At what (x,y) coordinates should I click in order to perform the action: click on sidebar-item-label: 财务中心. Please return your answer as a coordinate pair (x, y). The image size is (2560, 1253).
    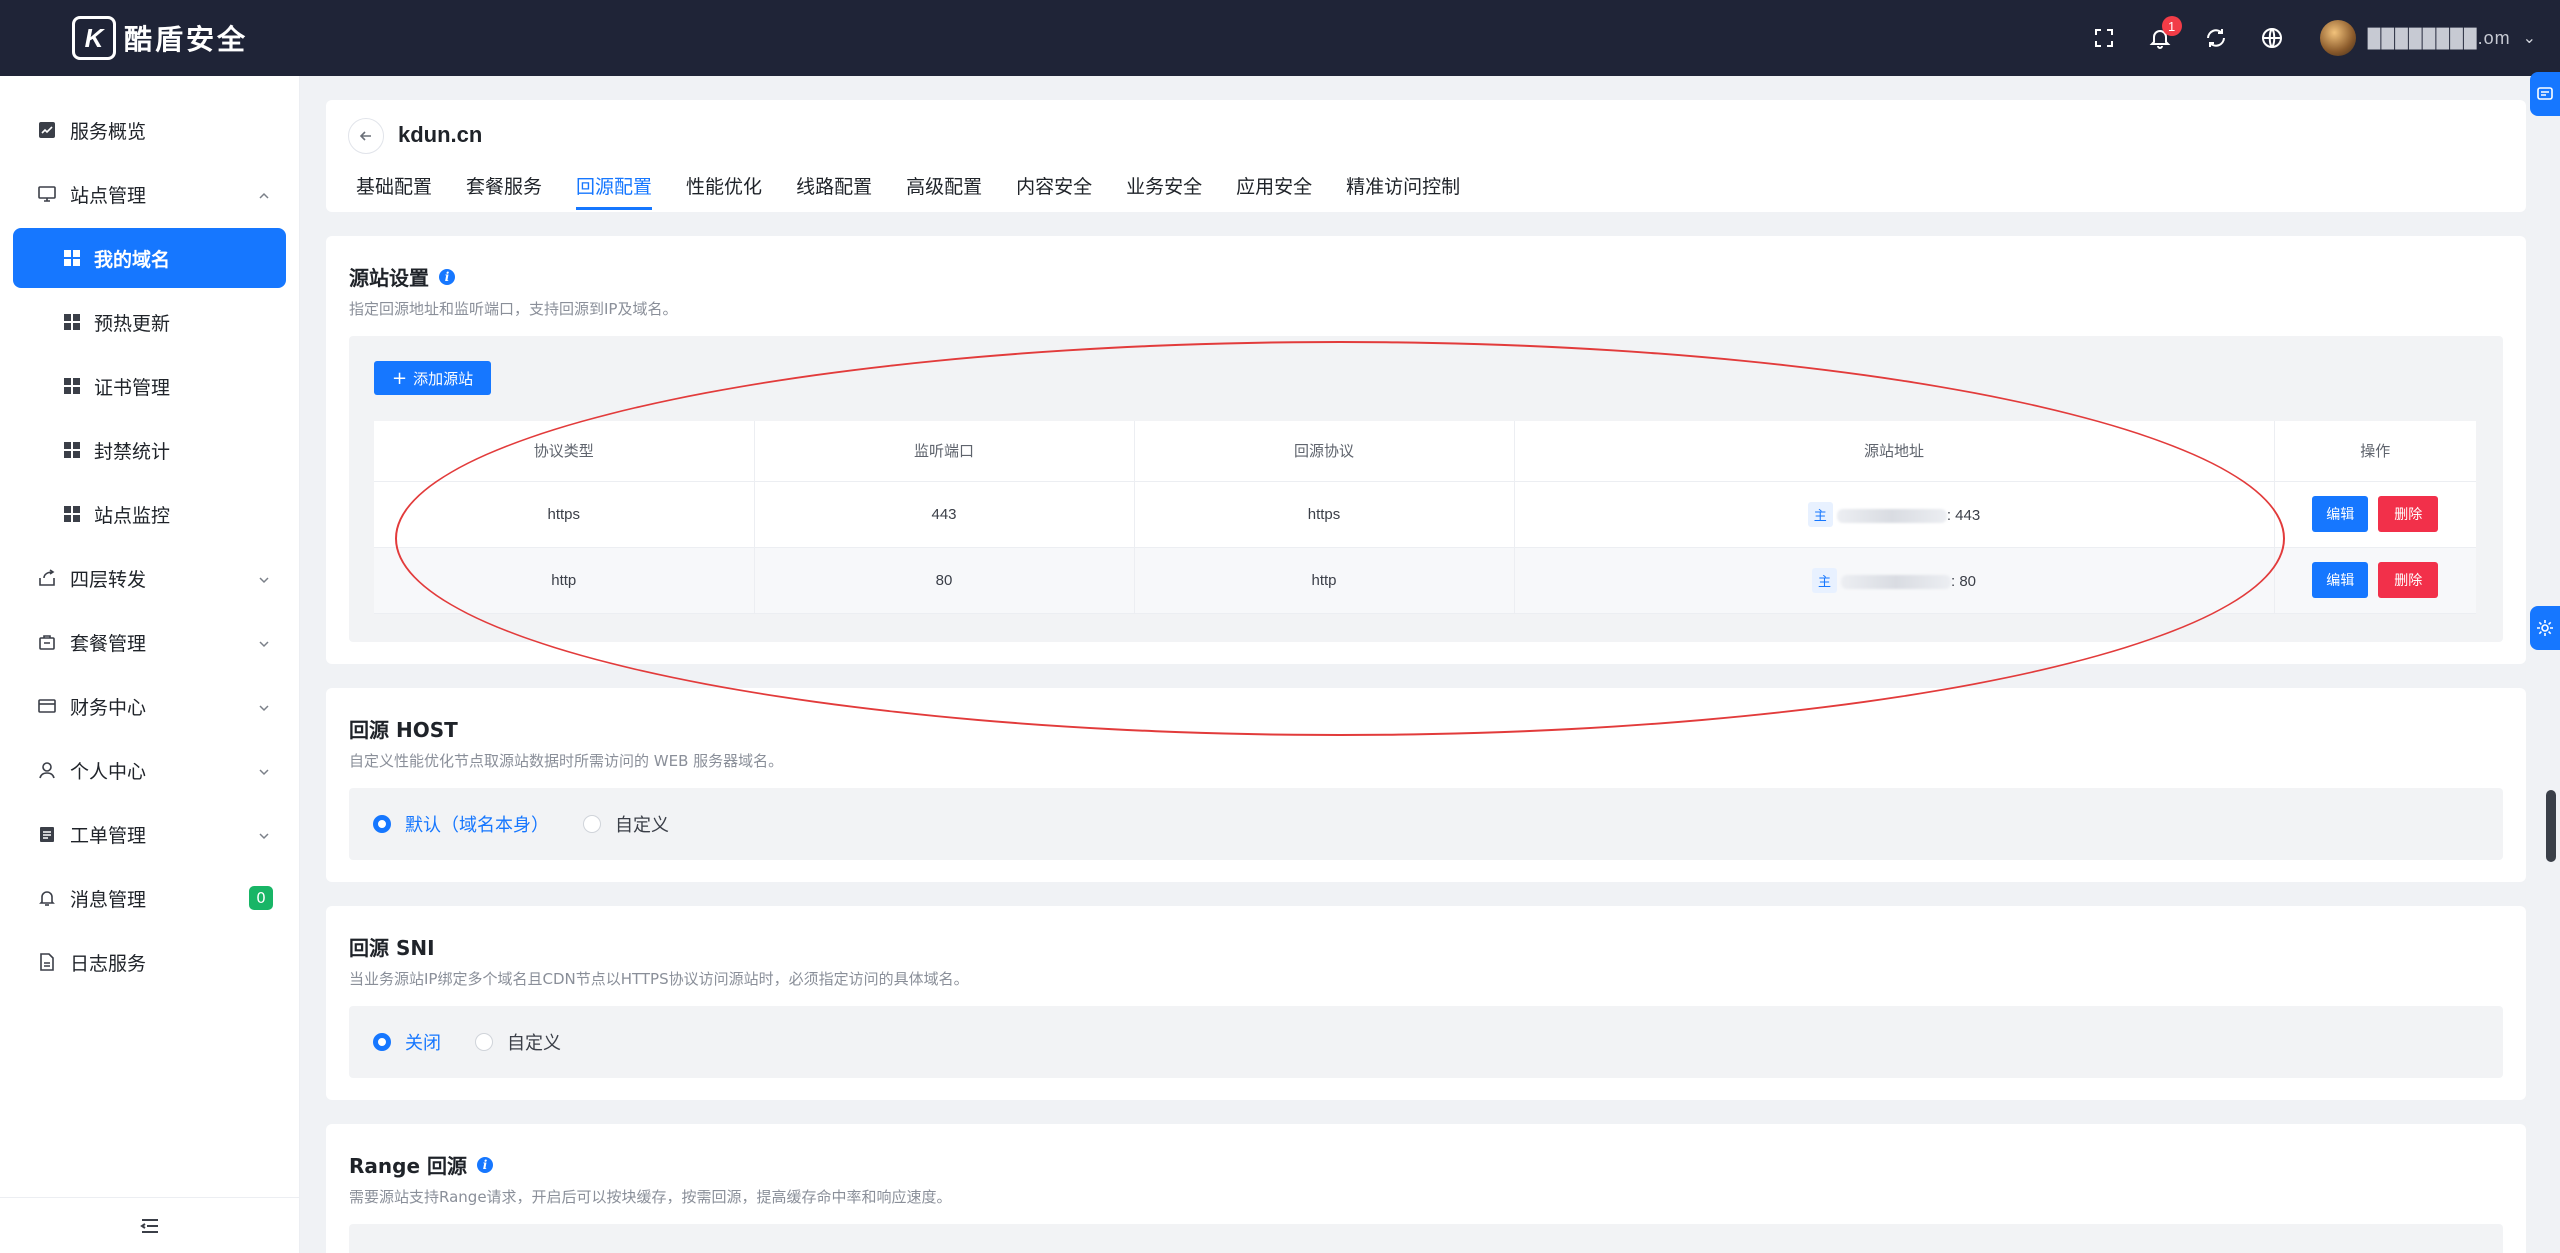
    Looking at the image, I should click on (108, 707).